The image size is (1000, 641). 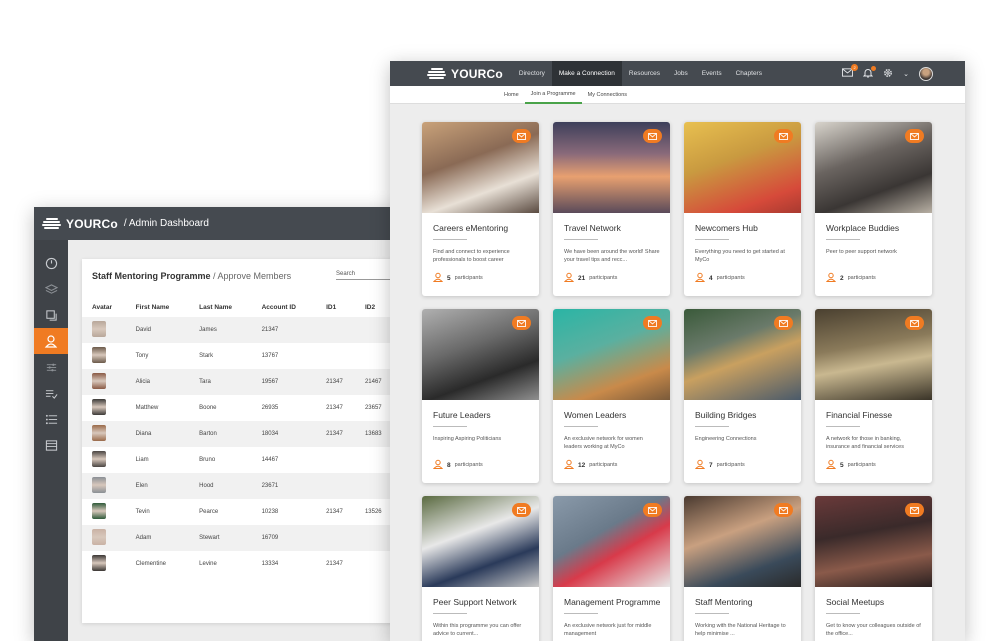 I want to click on chevron-down-icon: ⌄, so click(x=906, y=74).